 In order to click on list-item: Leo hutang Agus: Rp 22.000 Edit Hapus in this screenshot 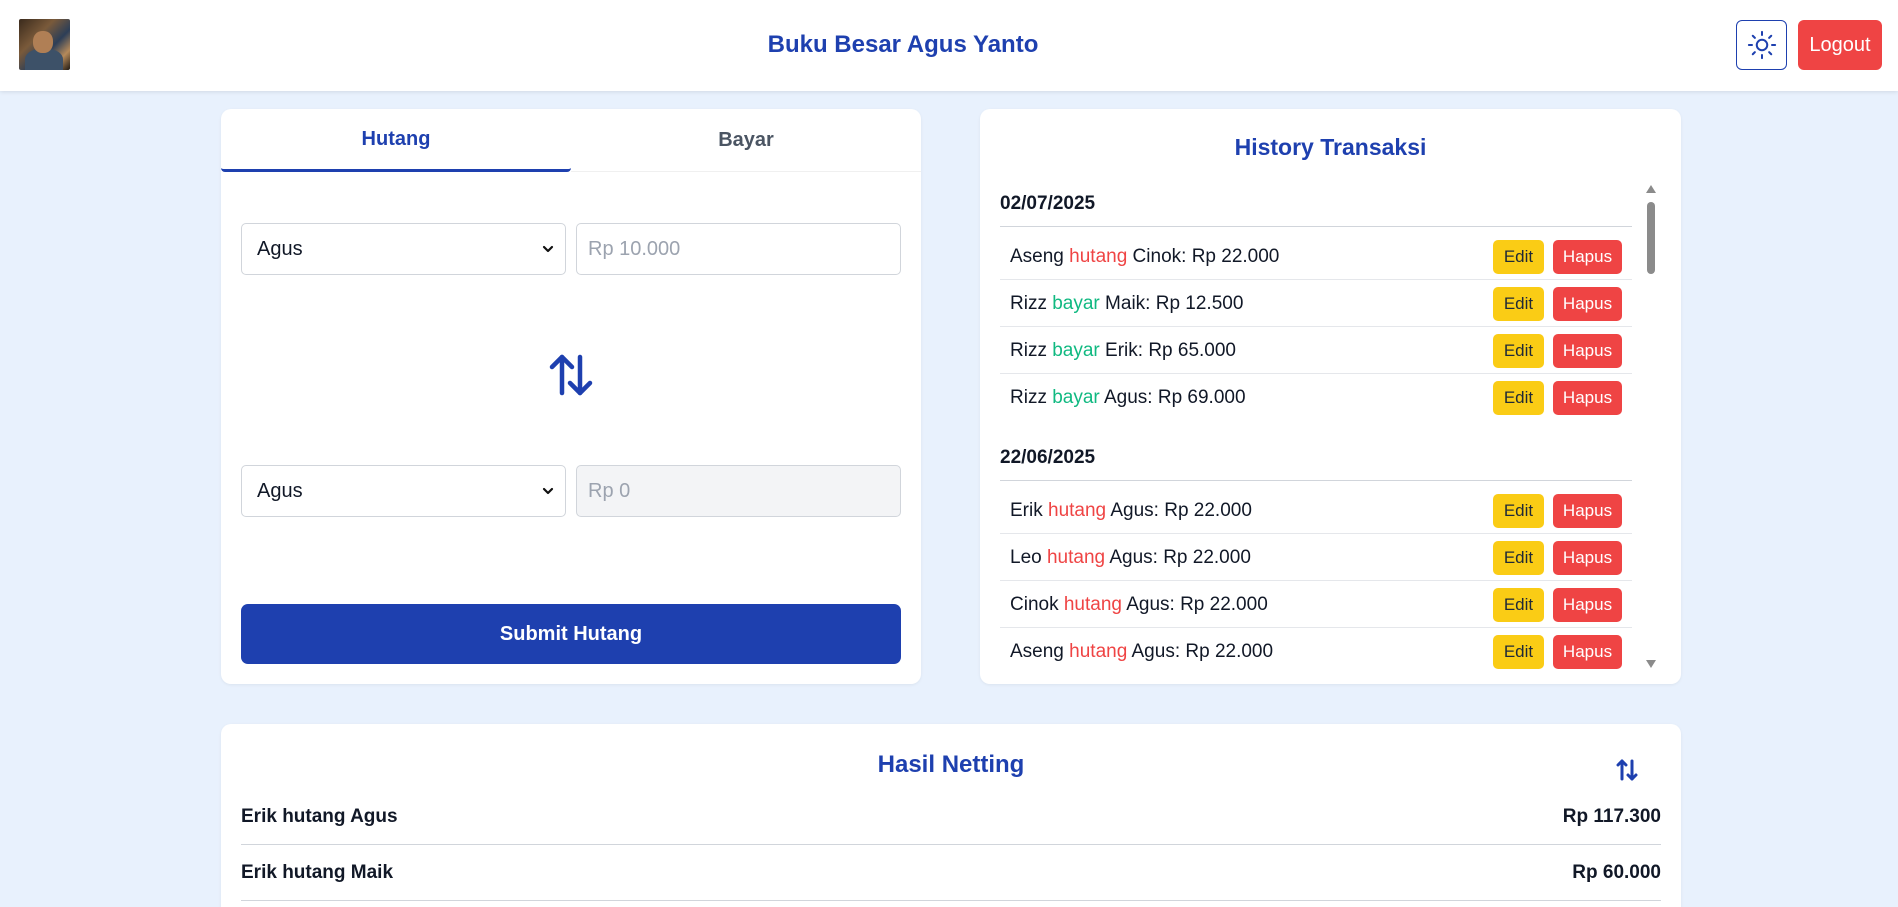, I will do `click(1316, 557)`.